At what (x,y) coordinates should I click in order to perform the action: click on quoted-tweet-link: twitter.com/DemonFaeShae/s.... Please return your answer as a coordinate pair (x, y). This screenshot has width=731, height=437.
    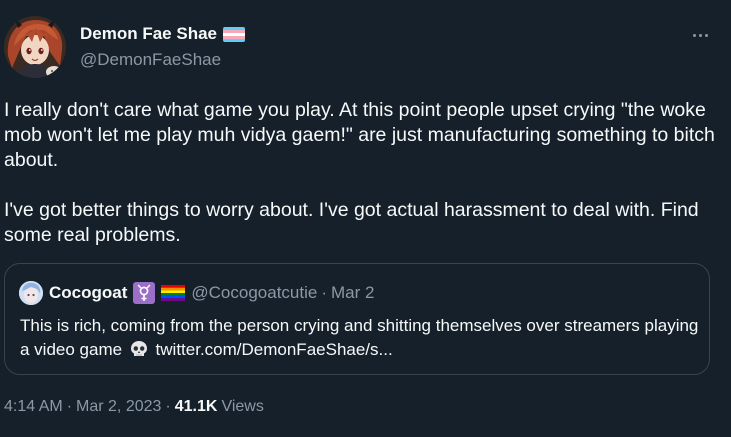
    Looking at the image, I should click on (274, 349).